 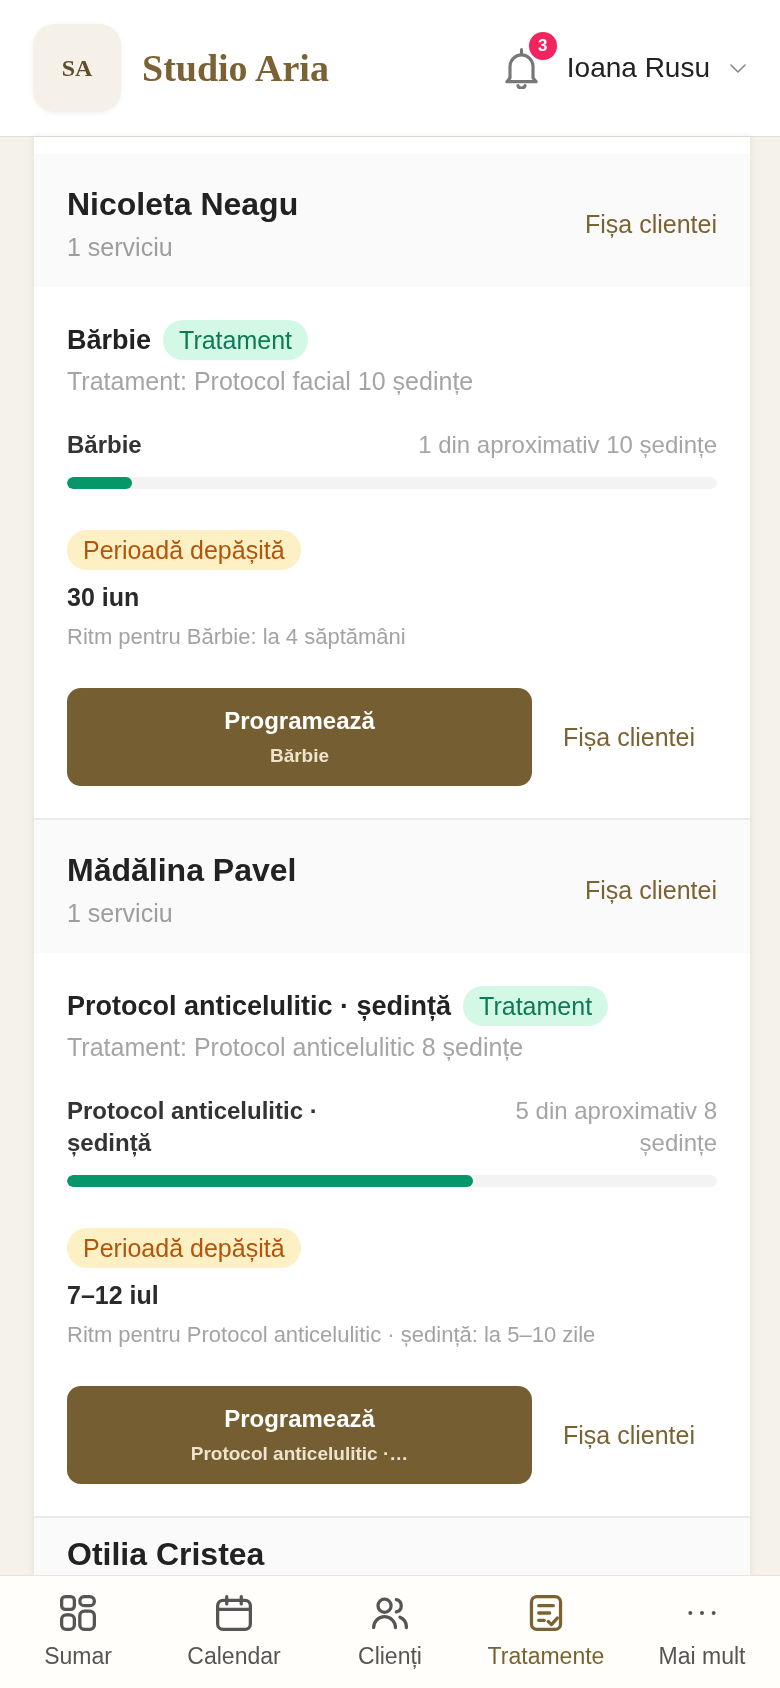 What do you see at coordinates (77, 68) in the screenshot?
I see `logo-monogram: SA` at bounding box center [77, 68].